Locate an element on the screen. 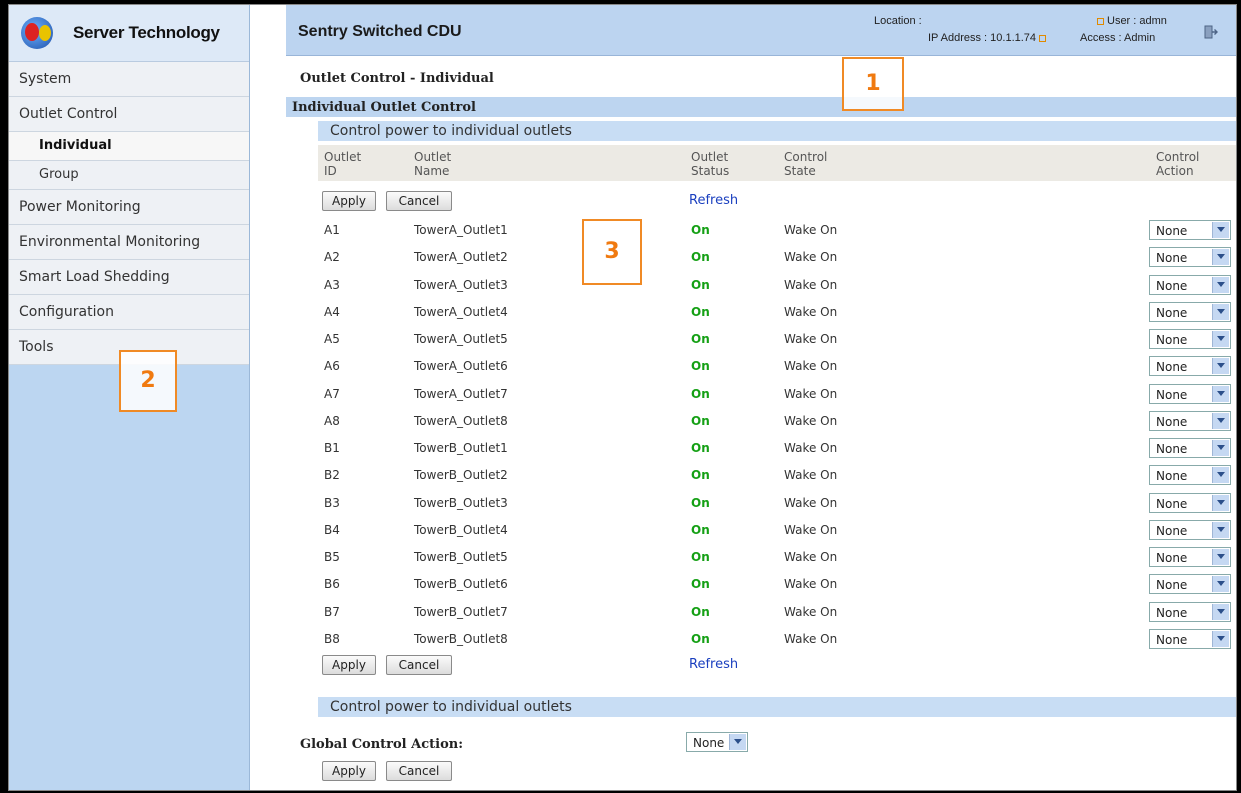 The image size is (1241, 793). sidebar-item-environmental-monitoring: Environmental Monitoring is located at coordinates (129, 242).